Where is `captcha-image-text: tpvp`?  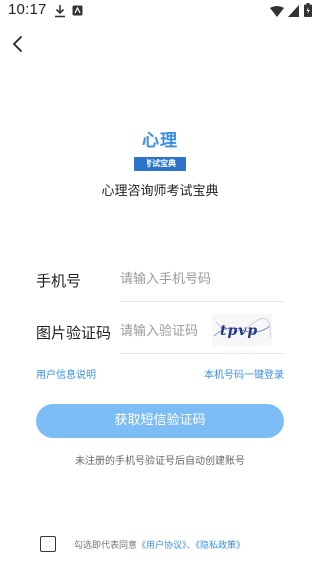
captcha-image-text: tpvp is located at coordinates (239, 331).